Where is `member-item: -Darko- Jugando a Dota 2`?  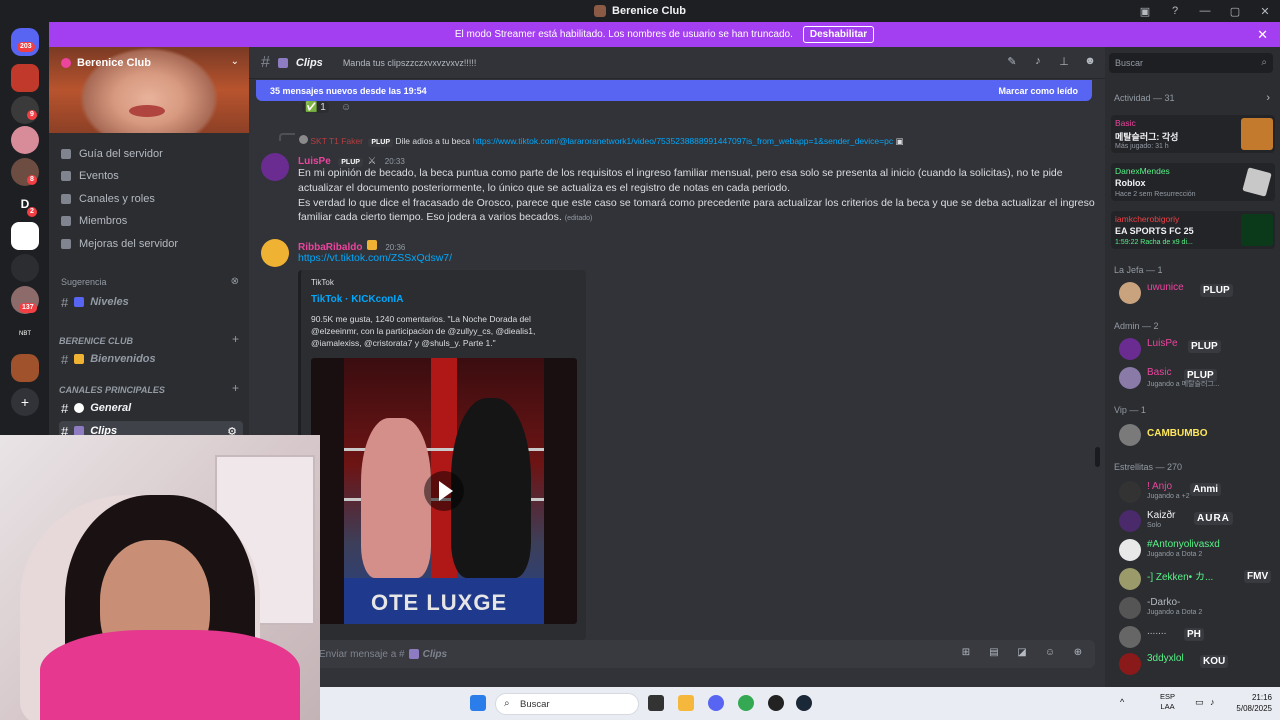 member-item: -Darko- Jugando a Dota 2 is located at coordinates (1193, 608).